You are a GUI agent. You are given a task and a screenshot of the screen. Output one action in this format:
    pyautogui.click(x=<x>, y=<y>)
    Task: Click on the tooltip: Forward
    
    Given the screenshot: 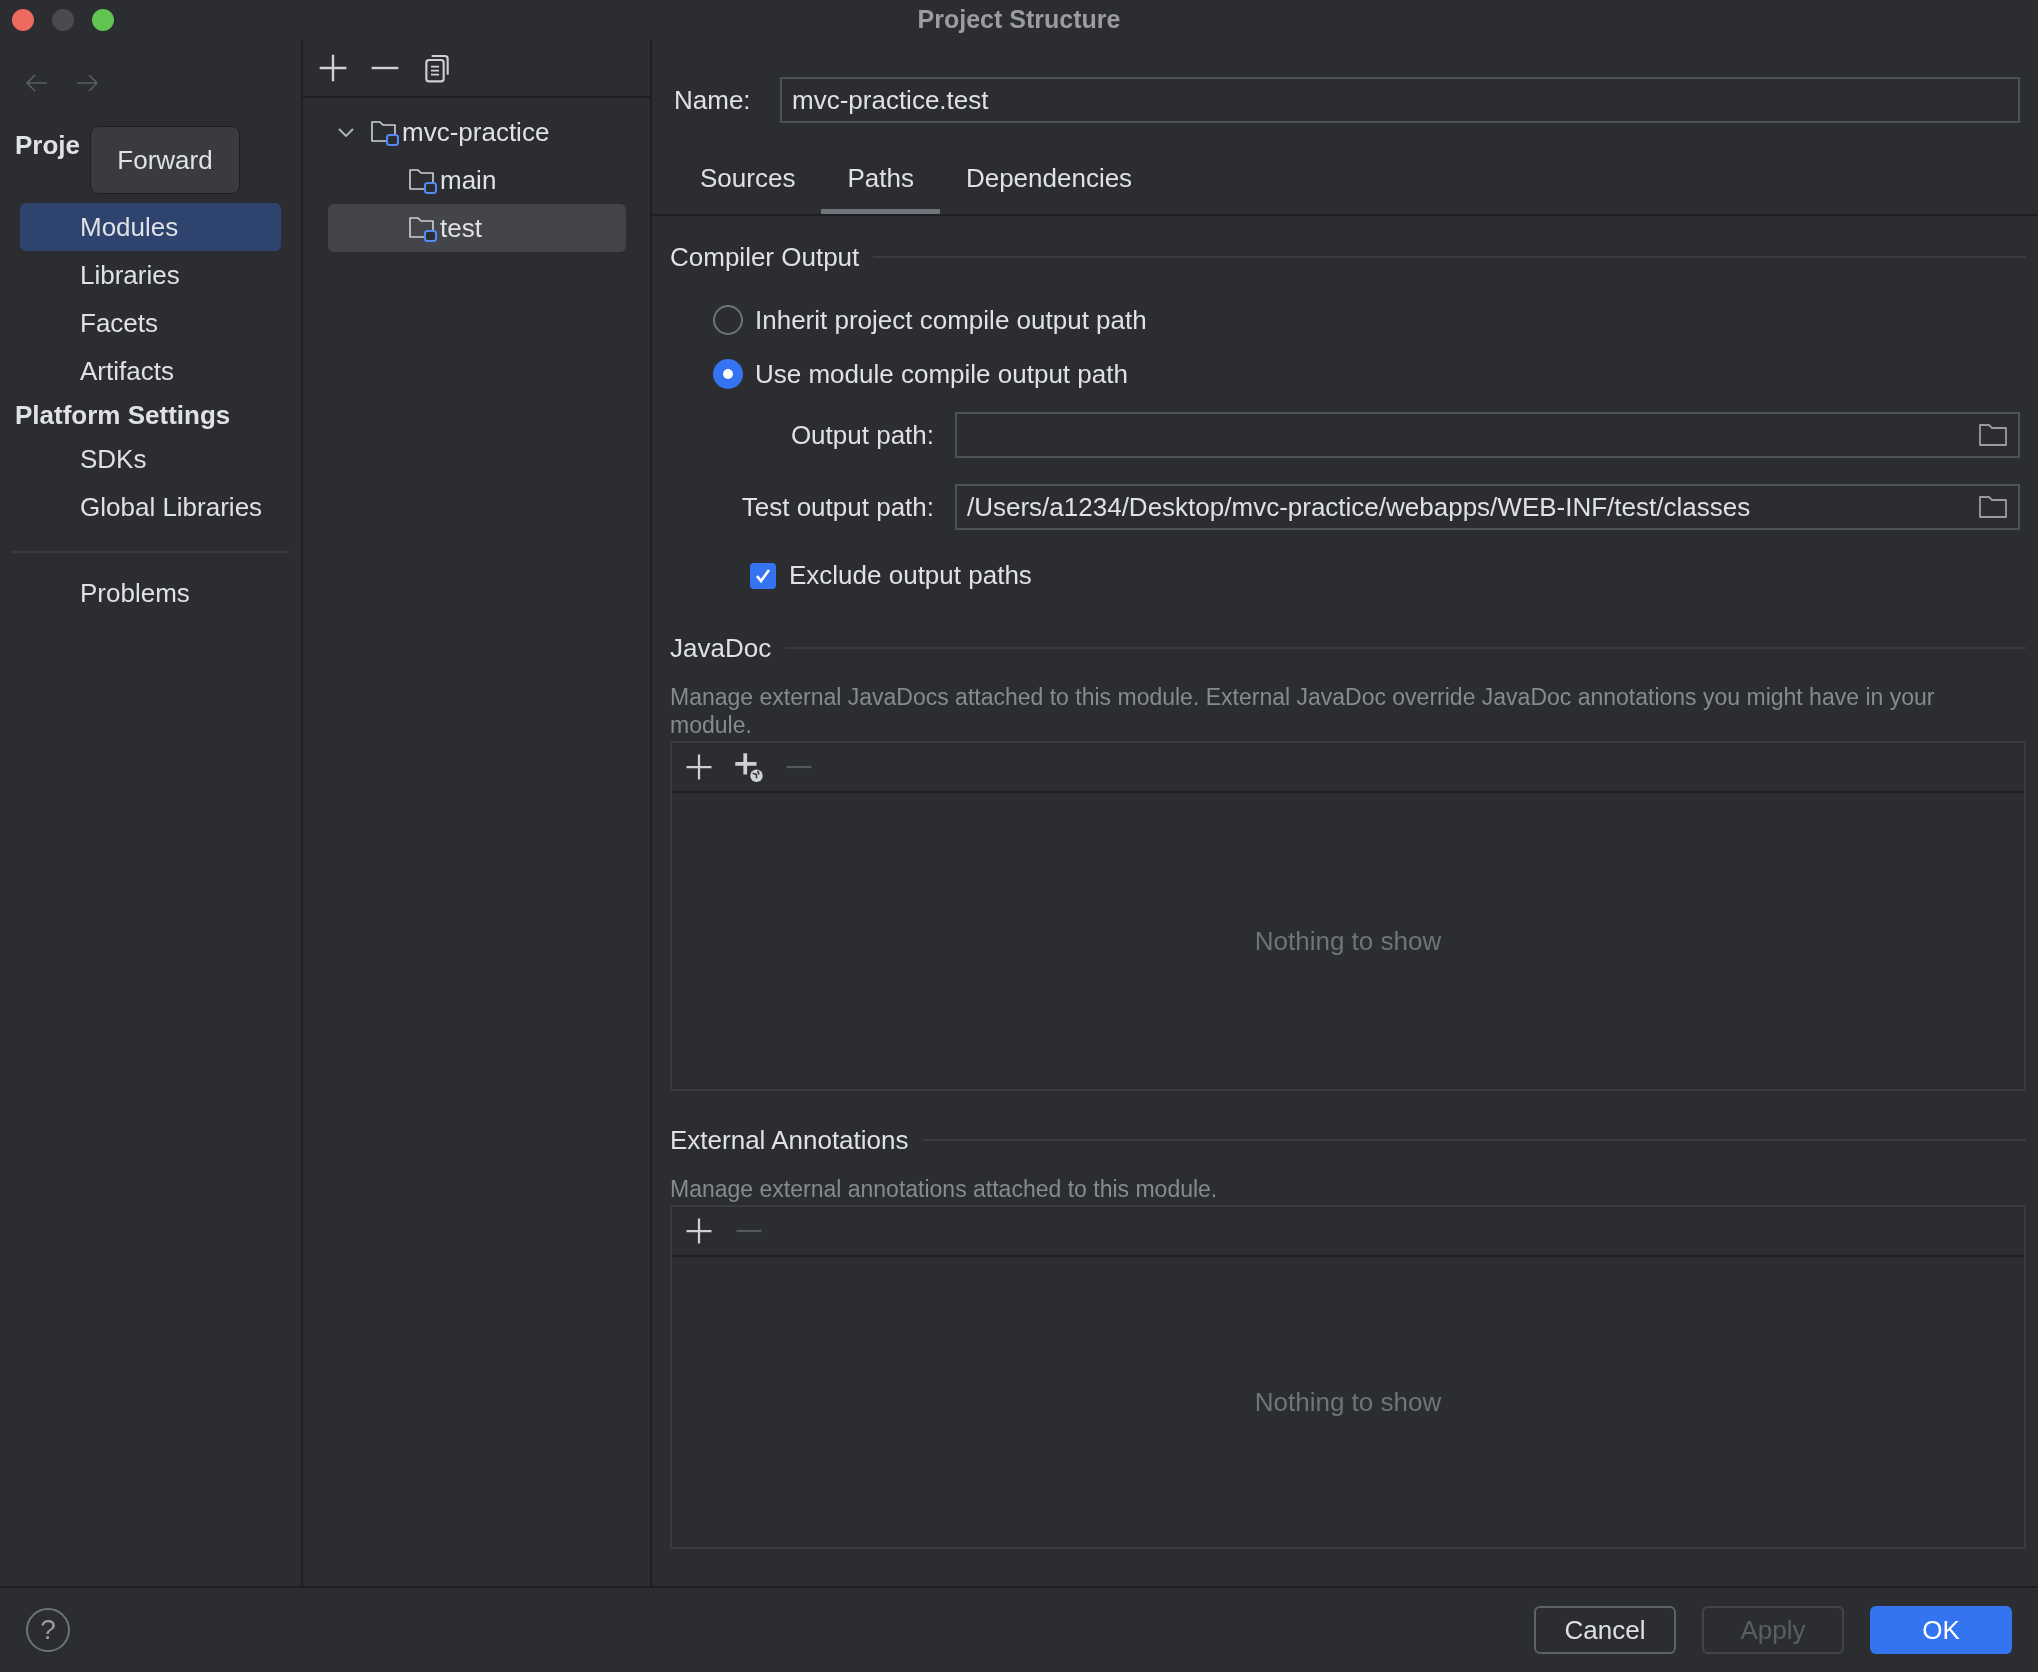 What is the action you would take?
    pyautogui.click(x=165, y=160)
    